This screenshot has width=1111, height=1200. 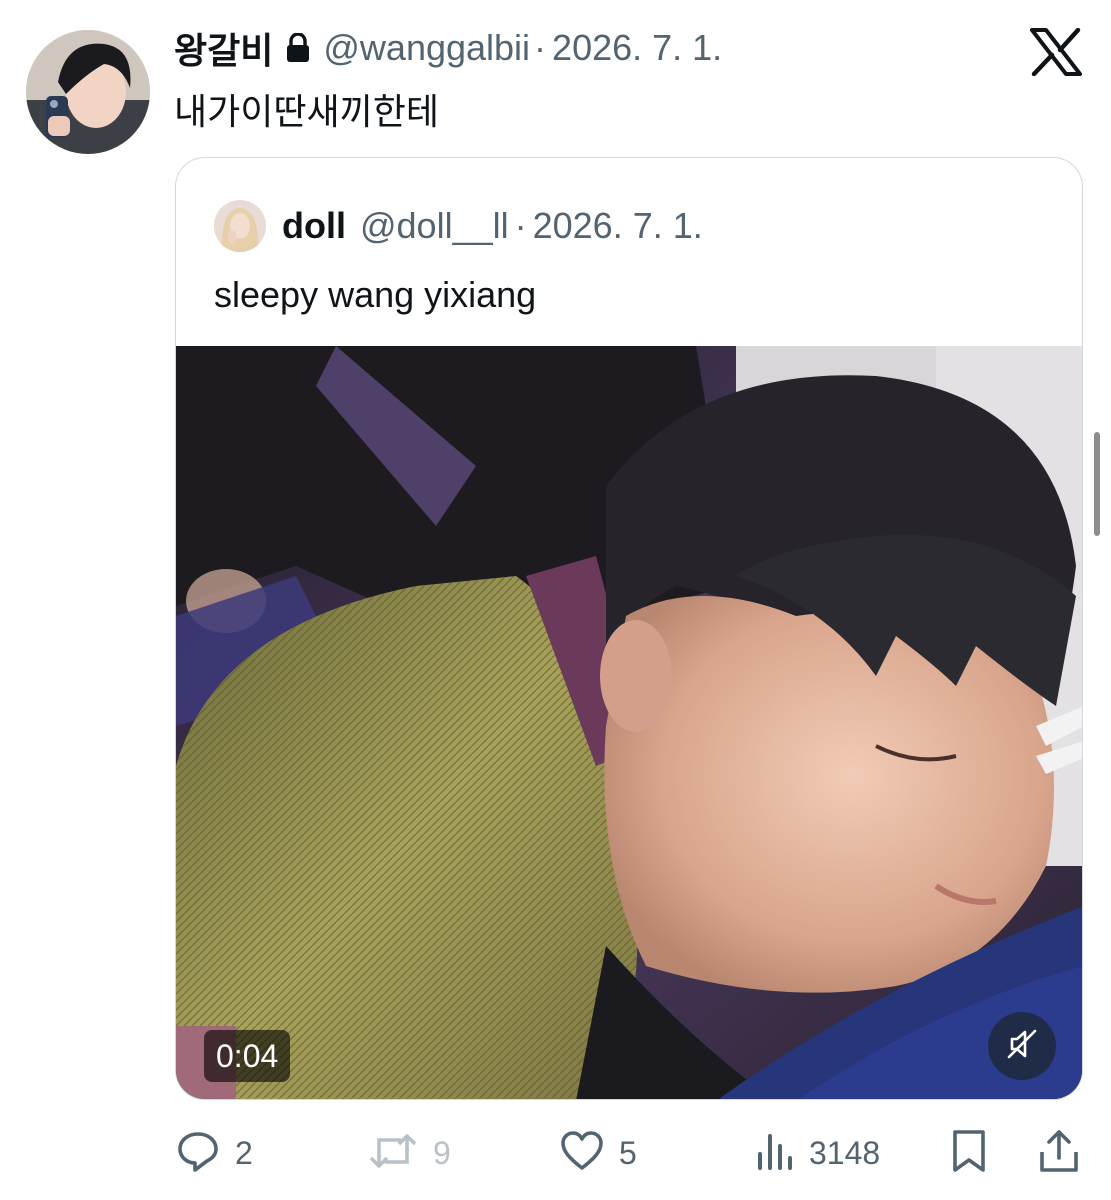 I want to click on views-icon, so click(x=775, y=1153).